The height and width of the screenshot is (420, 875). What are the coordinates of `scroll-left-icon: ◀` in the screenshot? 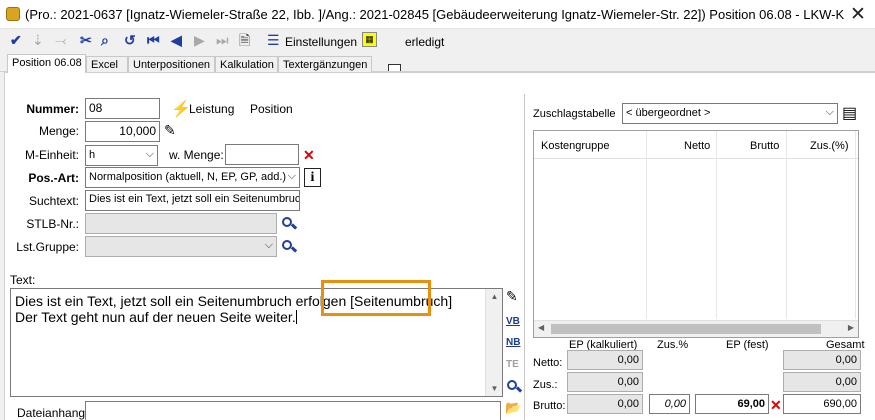 It's located at (541, 327).